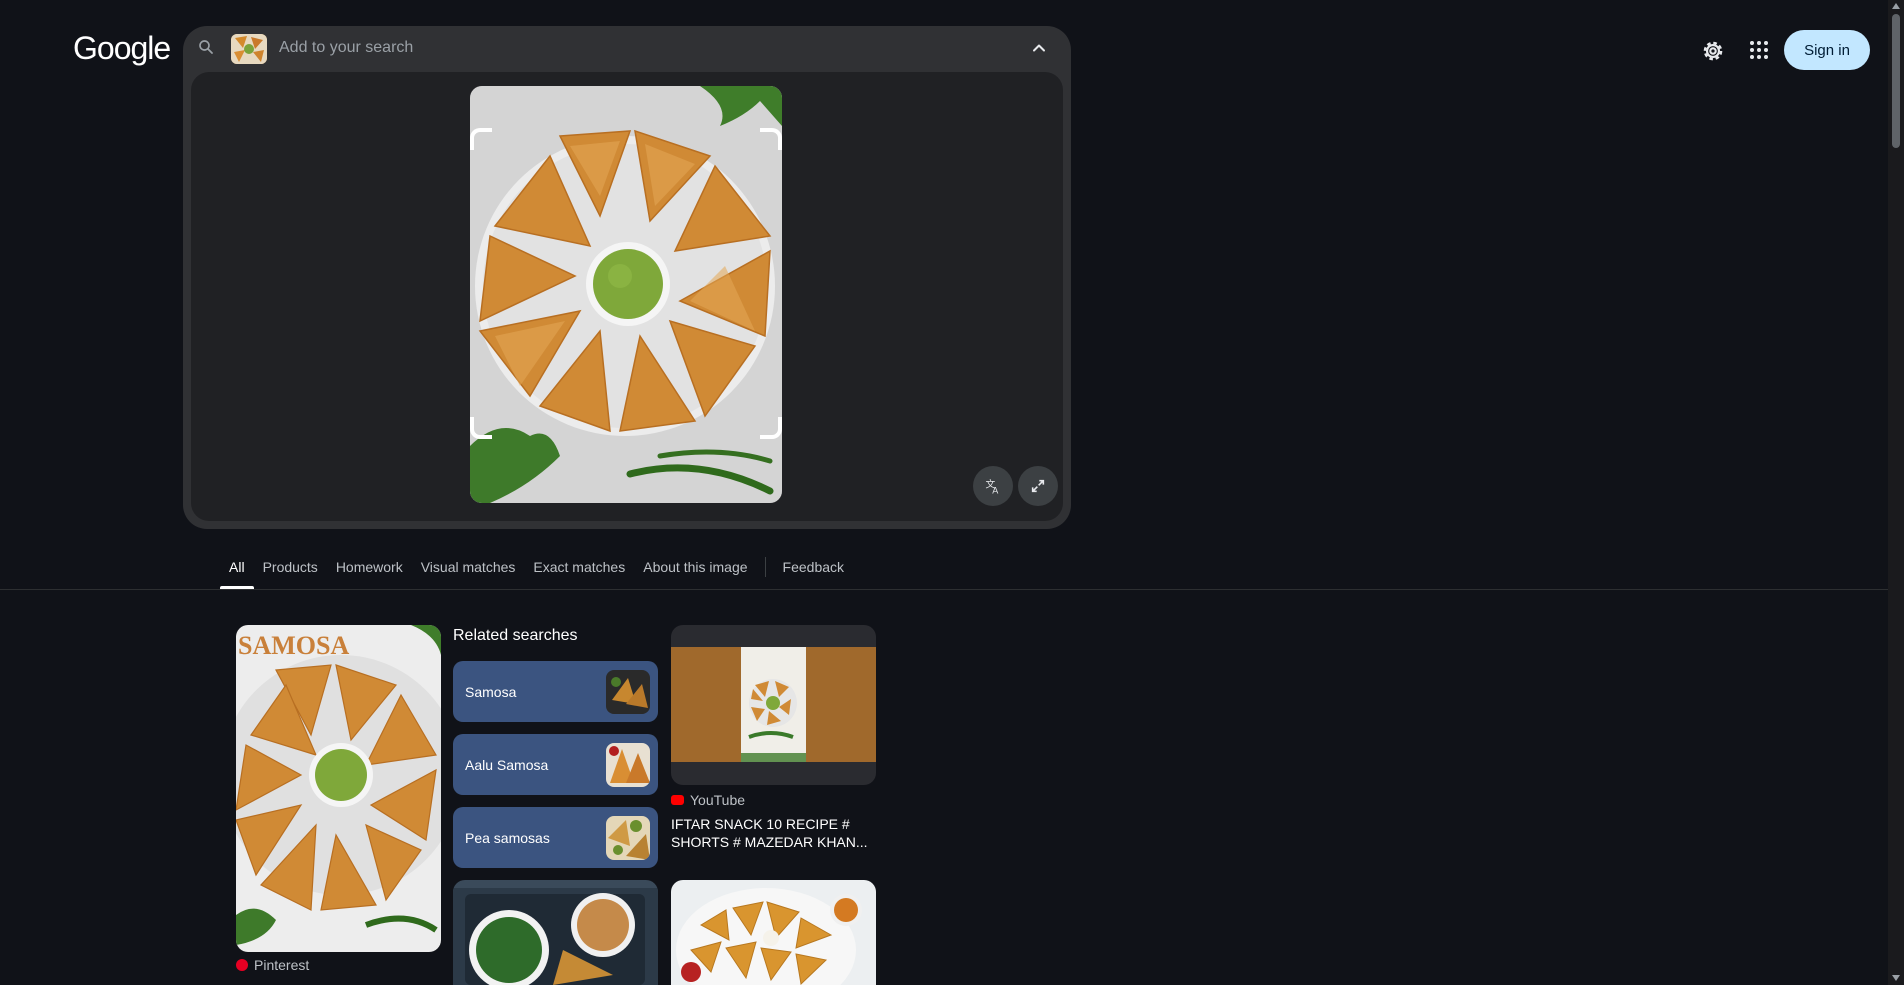 The image size is (1904, 985). I want to click on tabs-divider, so click(944, 589).